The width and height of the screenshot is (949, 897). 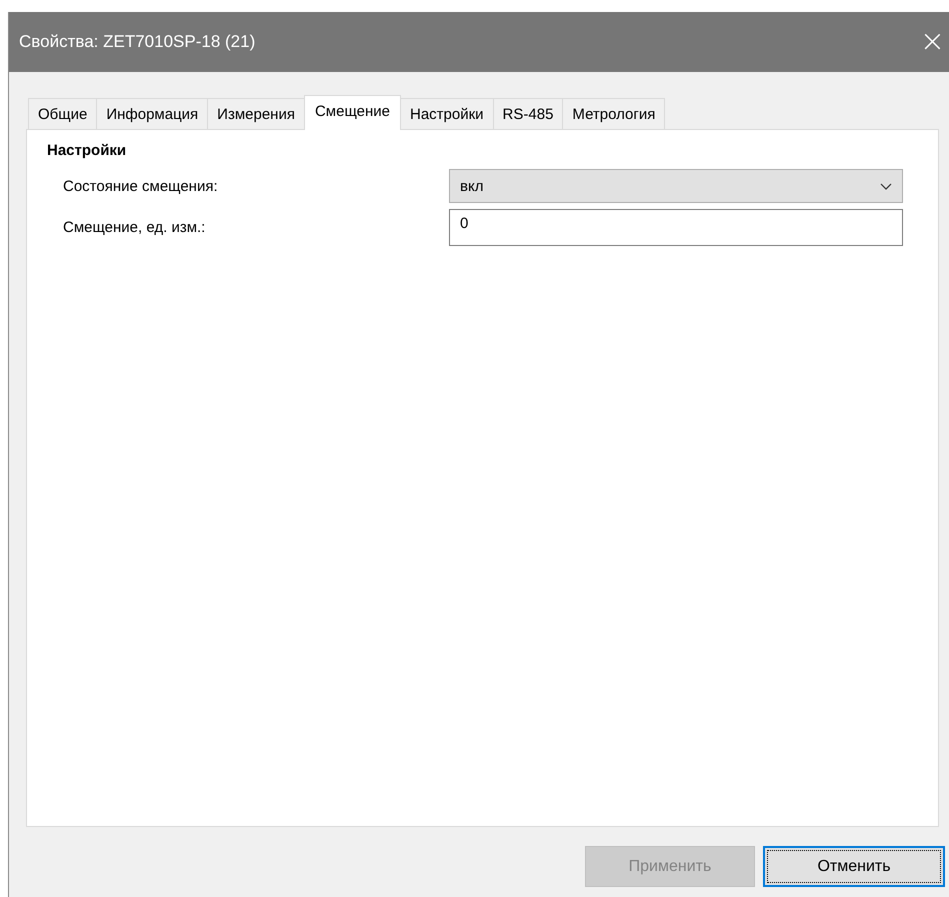 What do you see at coordinates (854, 866) in the screenshot?
I see `dialog-button: Отменить` at bounding box center [854, 866].